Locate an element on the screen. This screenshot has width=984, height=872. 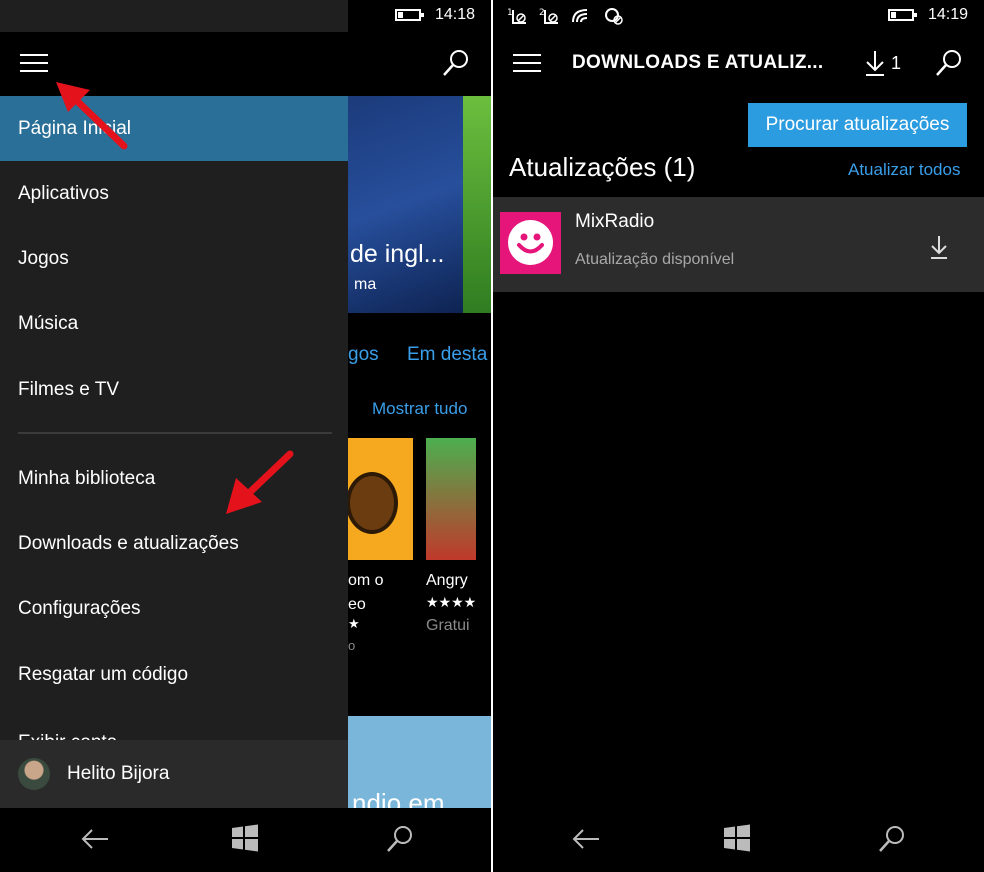
tab-games: gos is located at coordinates (363, 355).